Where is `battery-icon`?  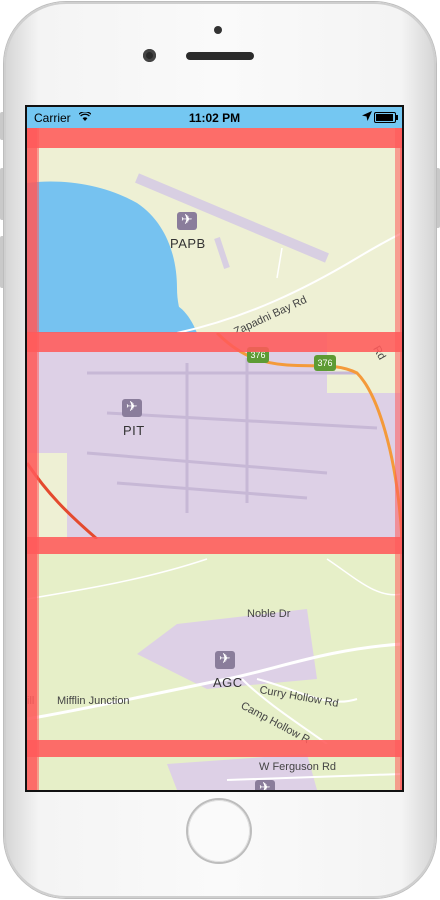 battery-icon is located at coordinates (386, 117).